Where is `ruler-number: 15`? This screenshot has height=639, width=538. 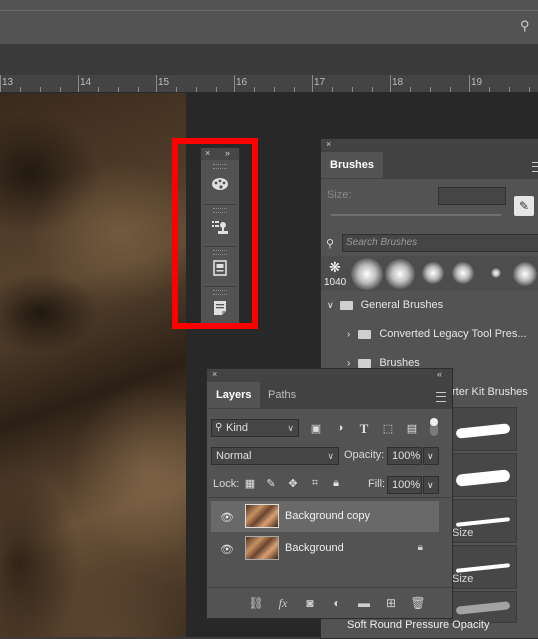 ruler-number: 15 is located at coordinates (164, 82).